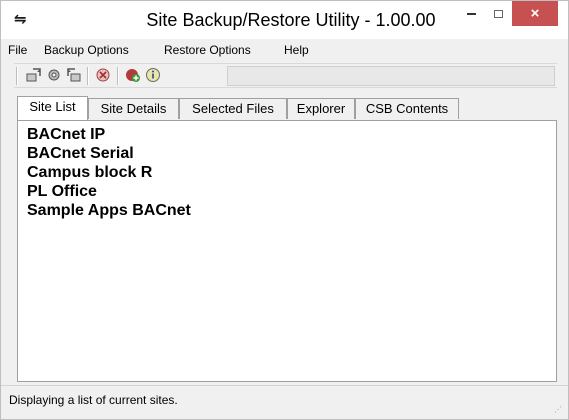 The image size is (569, 420). I want to click on backup-icon, so click(34, 76).